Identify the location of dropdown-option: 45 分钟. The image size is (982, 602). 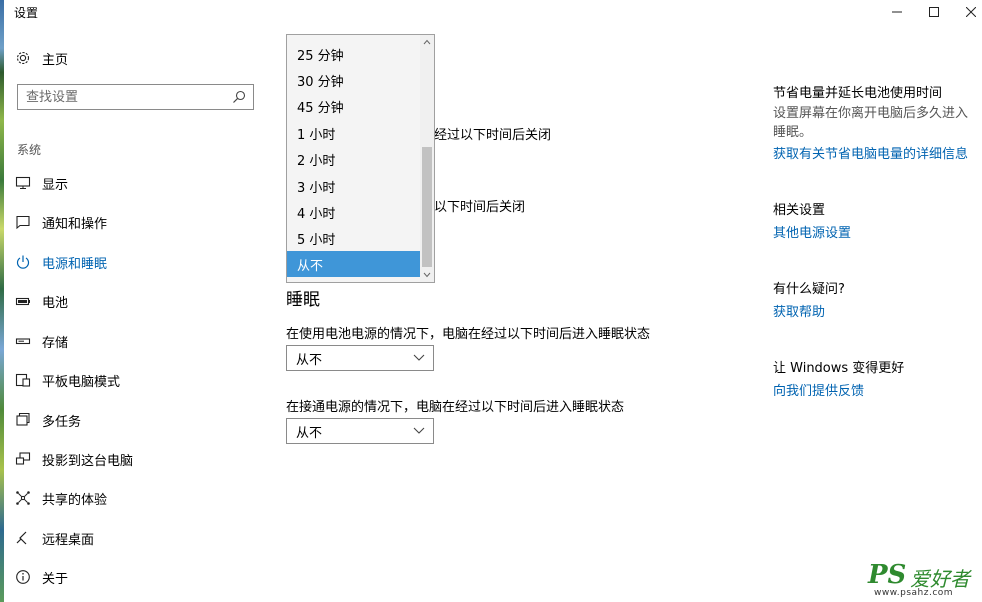
(354, 106).